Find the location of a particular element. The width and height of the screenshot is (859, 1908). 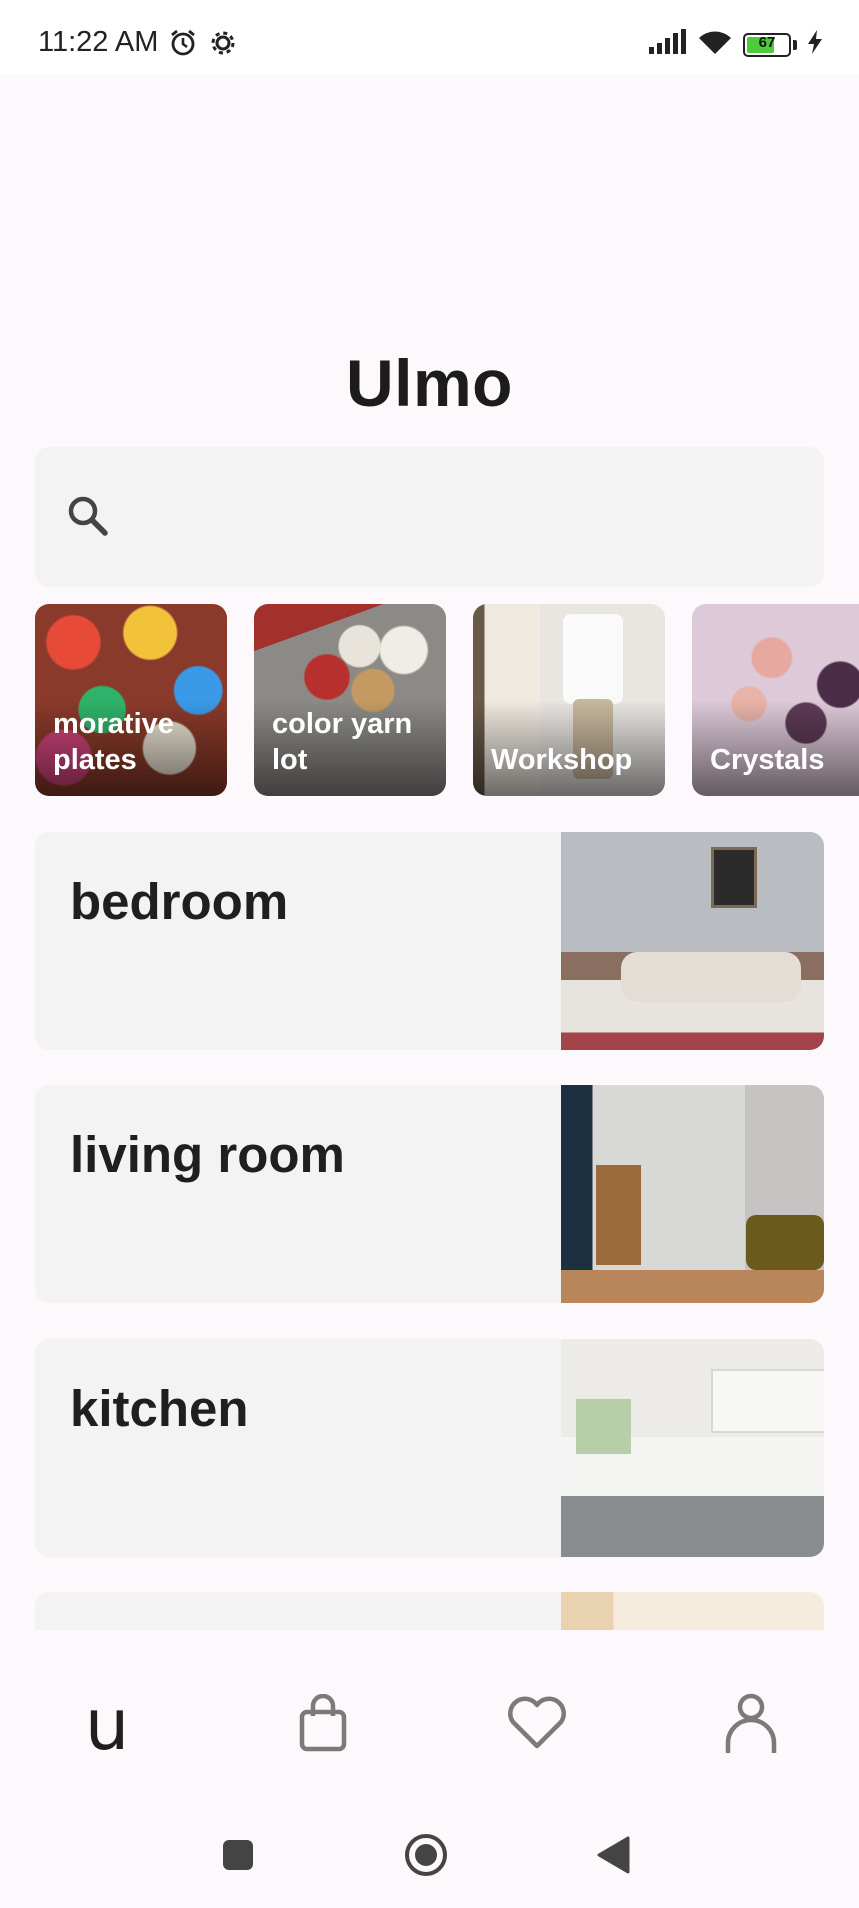

room-card-bedroom: bedroom is located at coordinates (429, 941).